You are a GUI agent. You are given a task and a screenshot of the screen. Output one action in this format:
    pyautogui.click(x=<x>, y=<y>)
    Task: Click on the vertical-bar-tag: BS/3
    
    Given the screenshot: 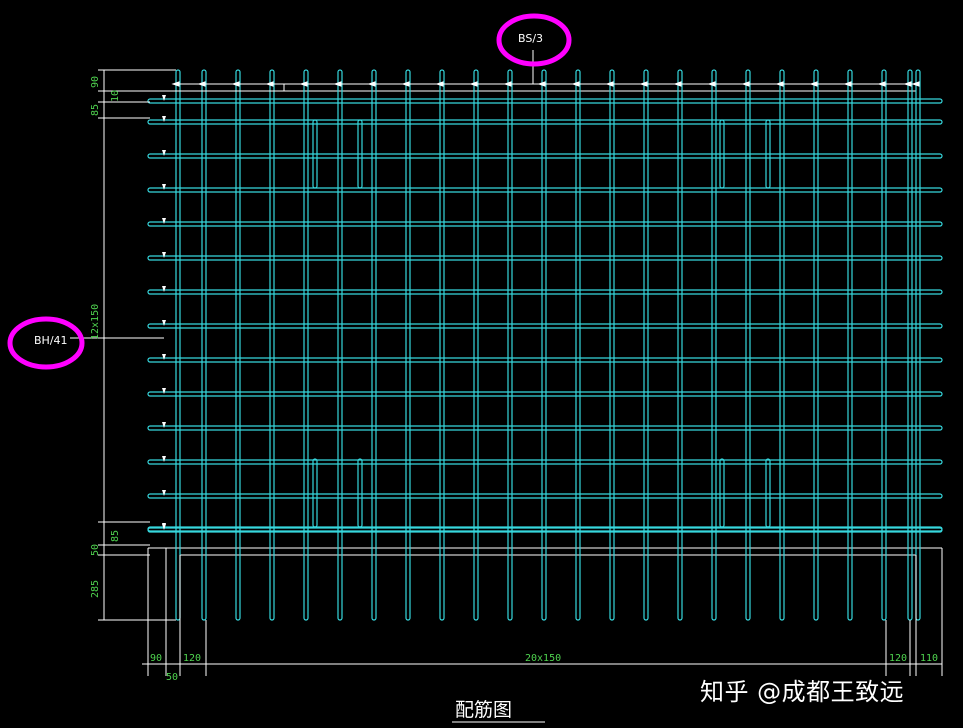 What is the action you would take?
    pyautogui.click(x=530, y=38)
    